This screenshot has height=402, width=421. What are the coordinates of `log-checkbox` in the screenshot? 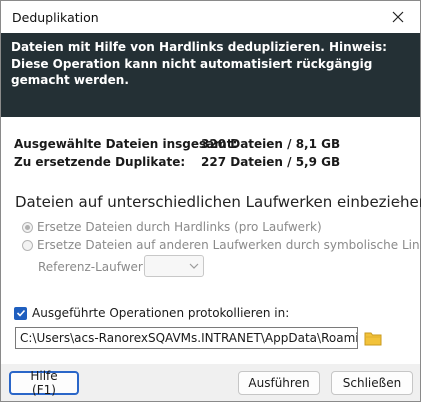 It's located at (20, 313).